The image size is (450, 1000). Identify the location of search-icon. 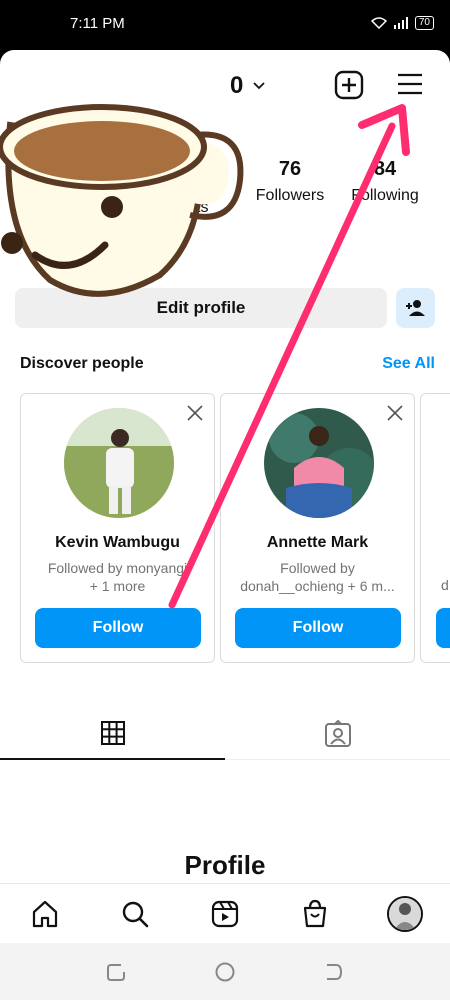
(135, 914).